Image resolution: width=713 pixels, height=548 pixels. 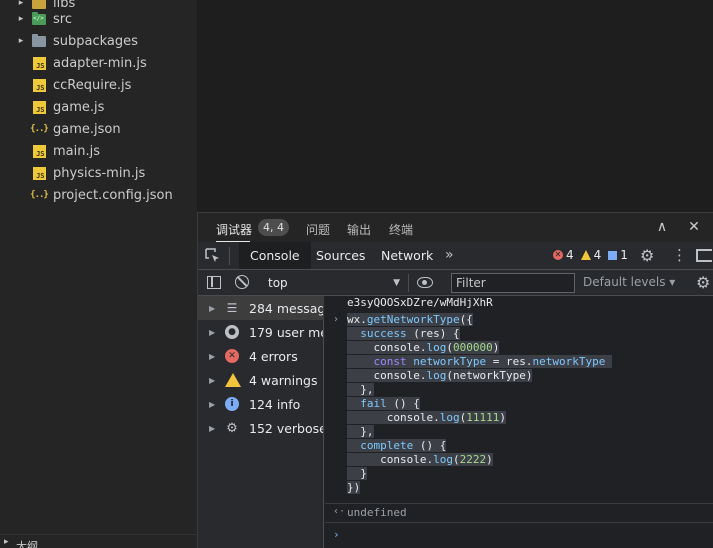 What do you see at coordinates (27, 544) in the screenshot?
I see `outline-label: 大纲` at bounding box center [27, 544].